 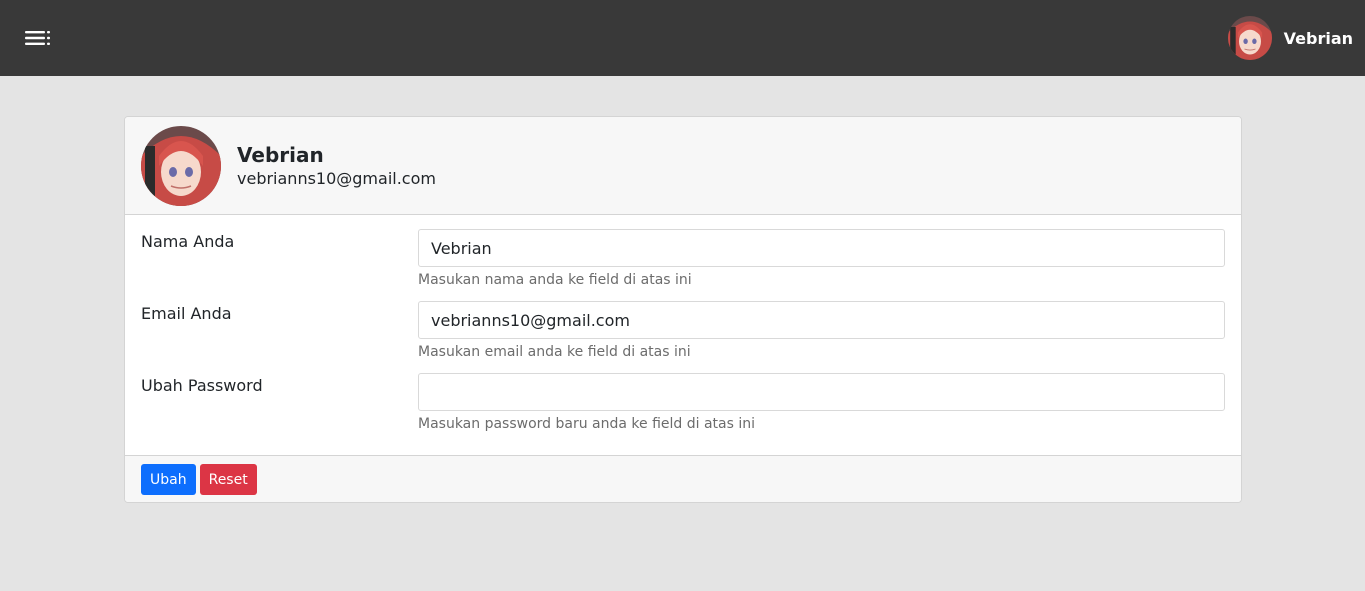 I want to click on email-field-group: Masukan email anda ke field di atas ini, so click(x=821, y=337).